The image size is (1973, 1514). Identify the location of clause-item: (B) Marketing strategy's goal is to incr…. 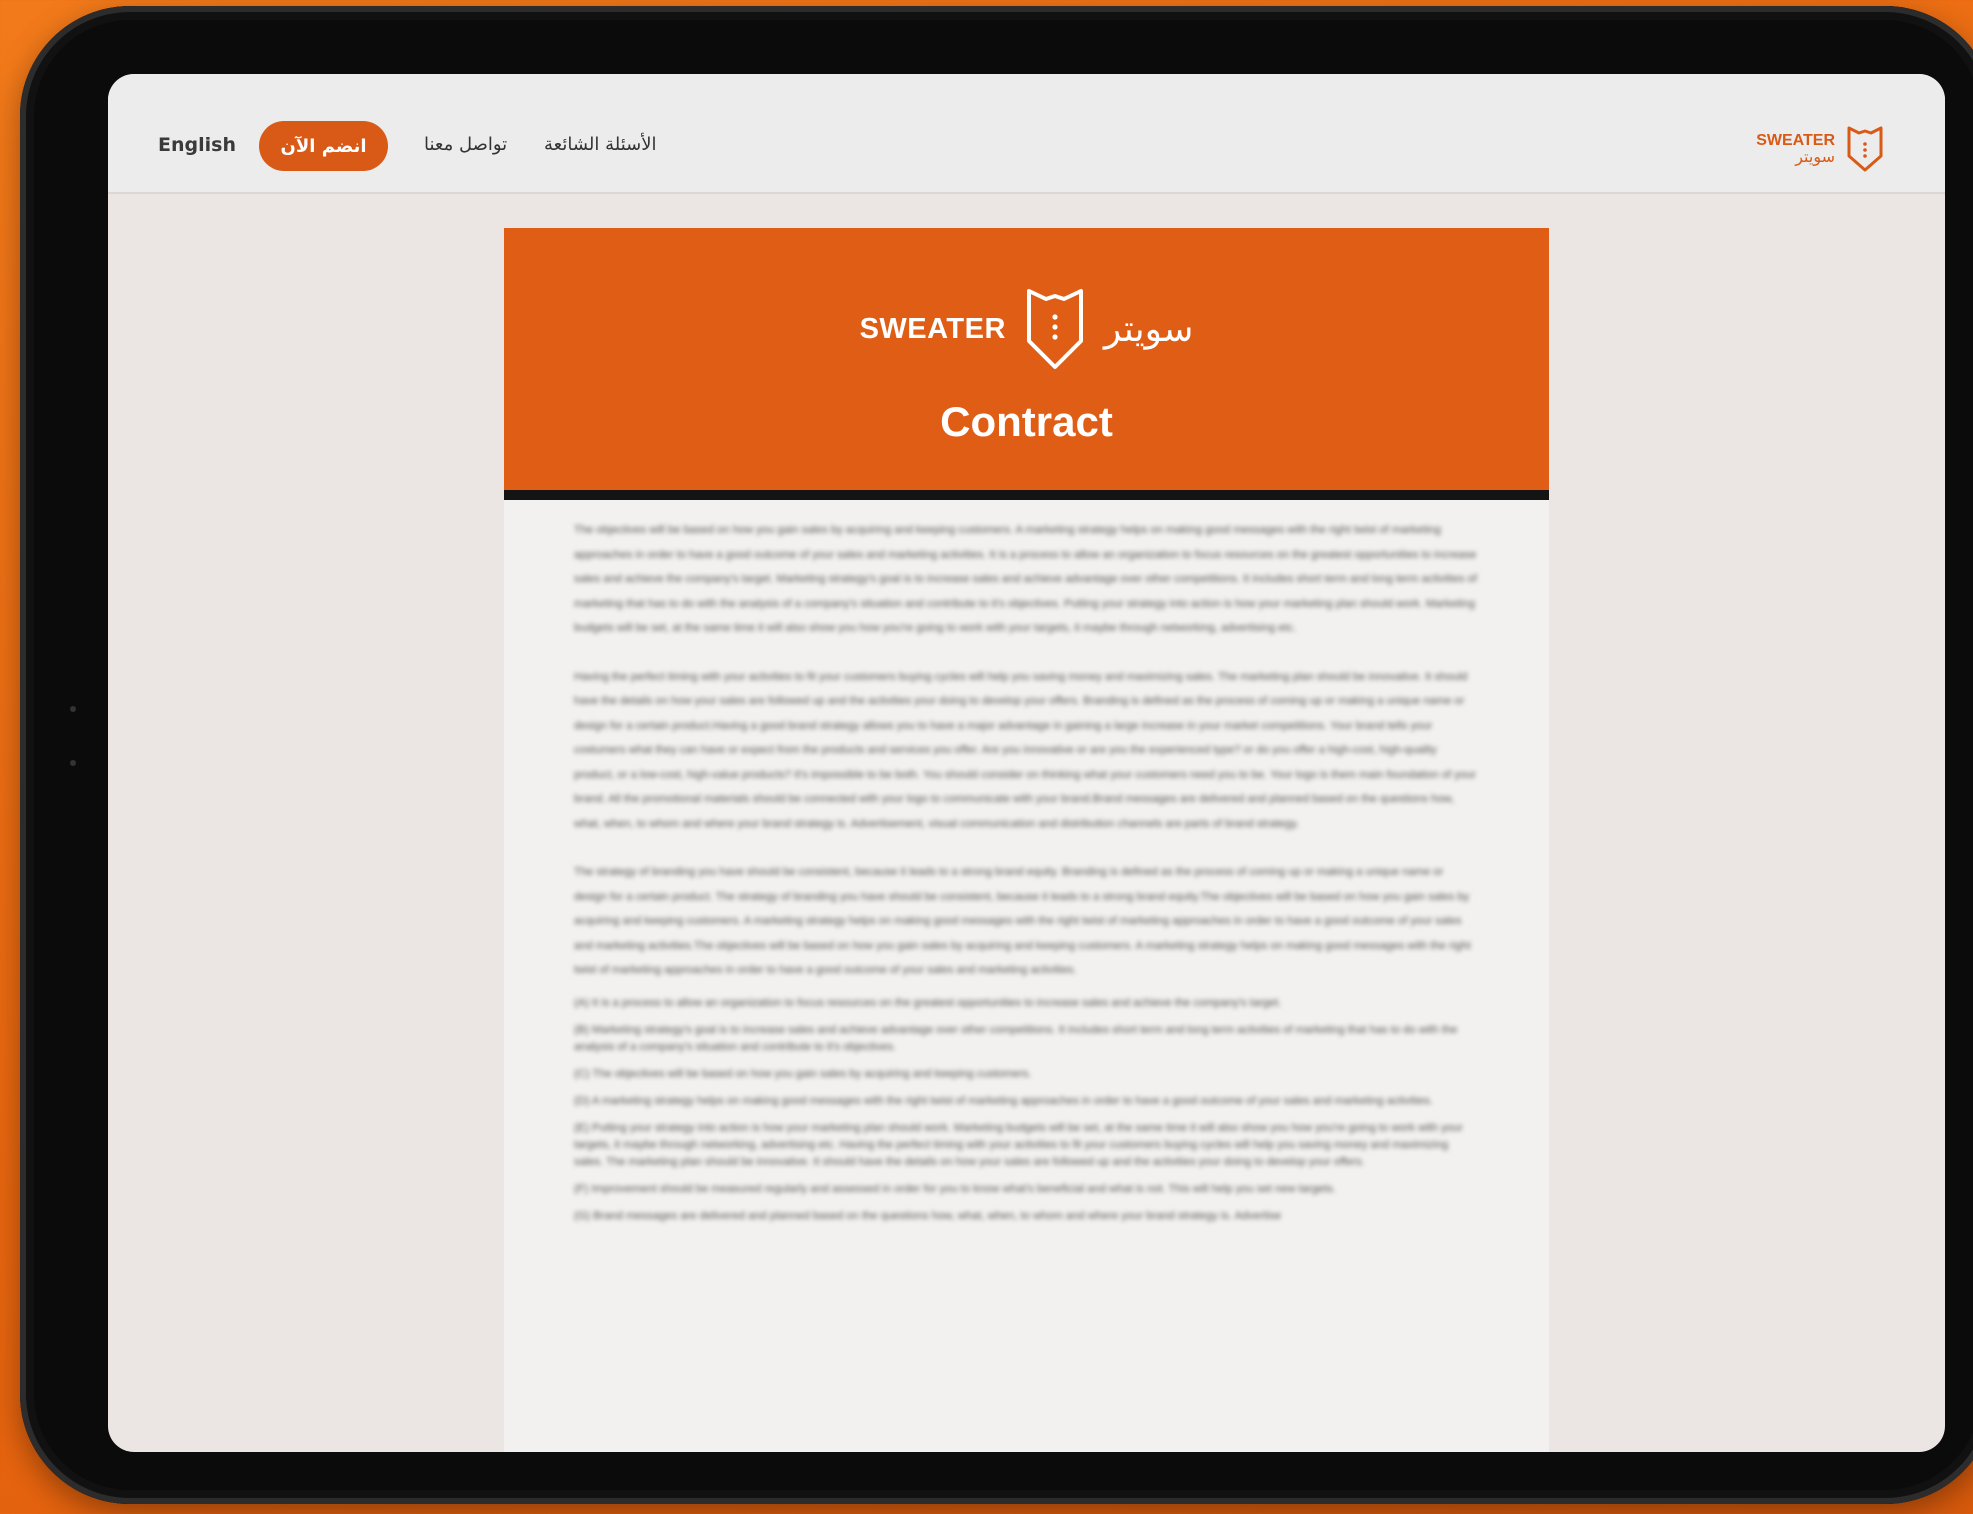
(1016, 1038).